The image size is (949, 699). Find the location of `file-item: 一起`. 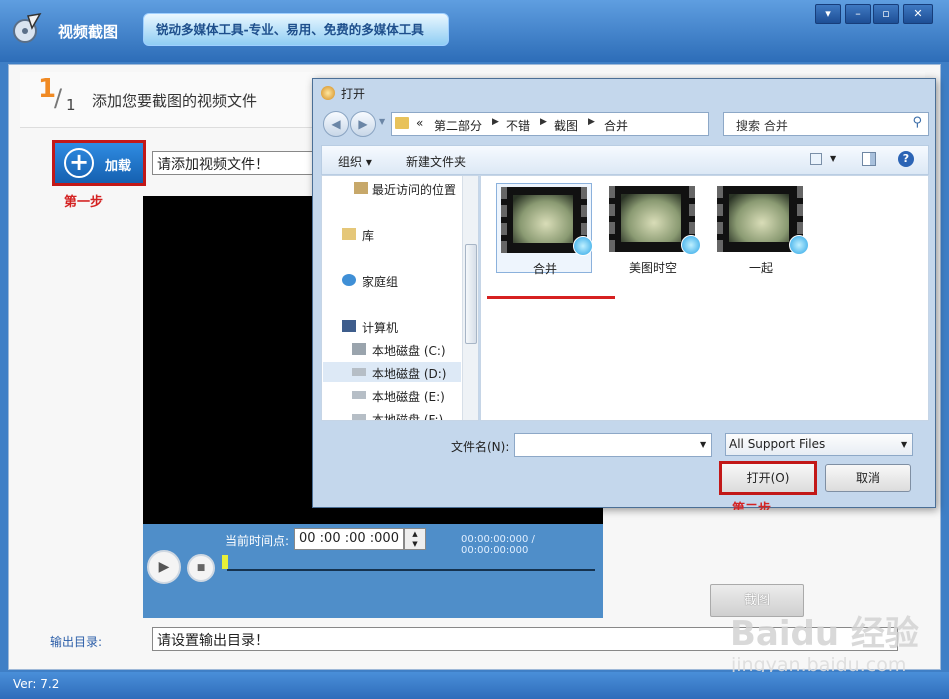

file-item: 一起 is located at coordinates (761, 229).